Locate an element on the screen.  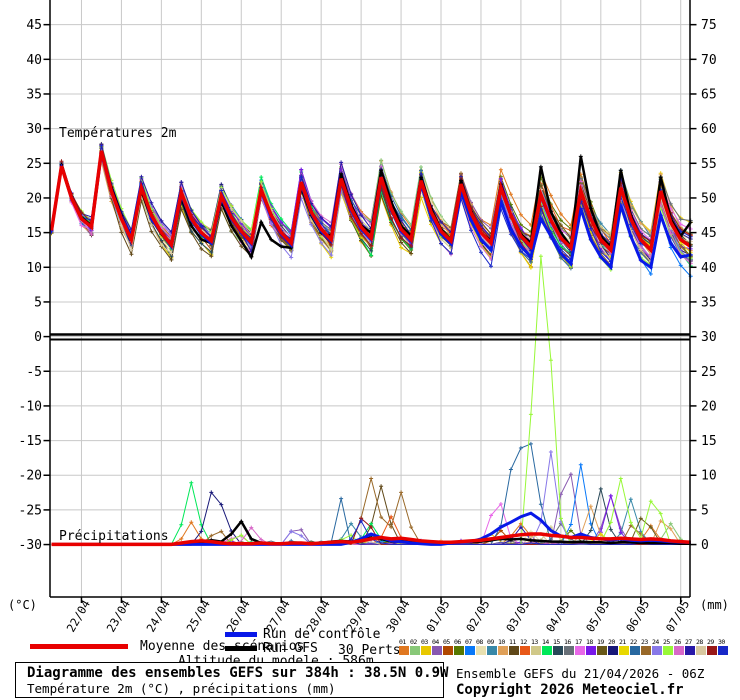
pert-swatch-11: 11 is located at coordinates (514, 646).